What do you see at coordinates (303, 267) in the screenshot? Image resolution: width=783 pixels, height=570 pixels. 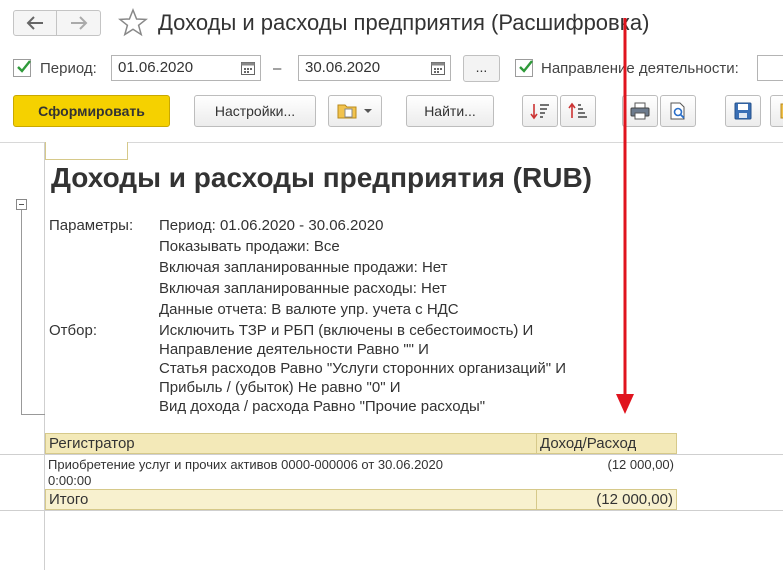 I see `param-line: Включая запланированные продажи: Нет` at bounding box center [303, 267].